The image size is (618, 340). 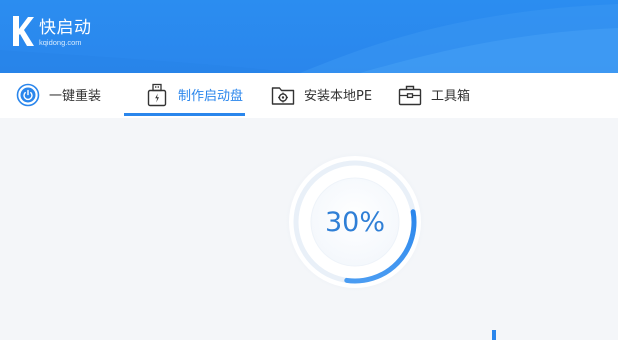 I want to click on progress-percent-label: 30%, so click(x=354, y=222).